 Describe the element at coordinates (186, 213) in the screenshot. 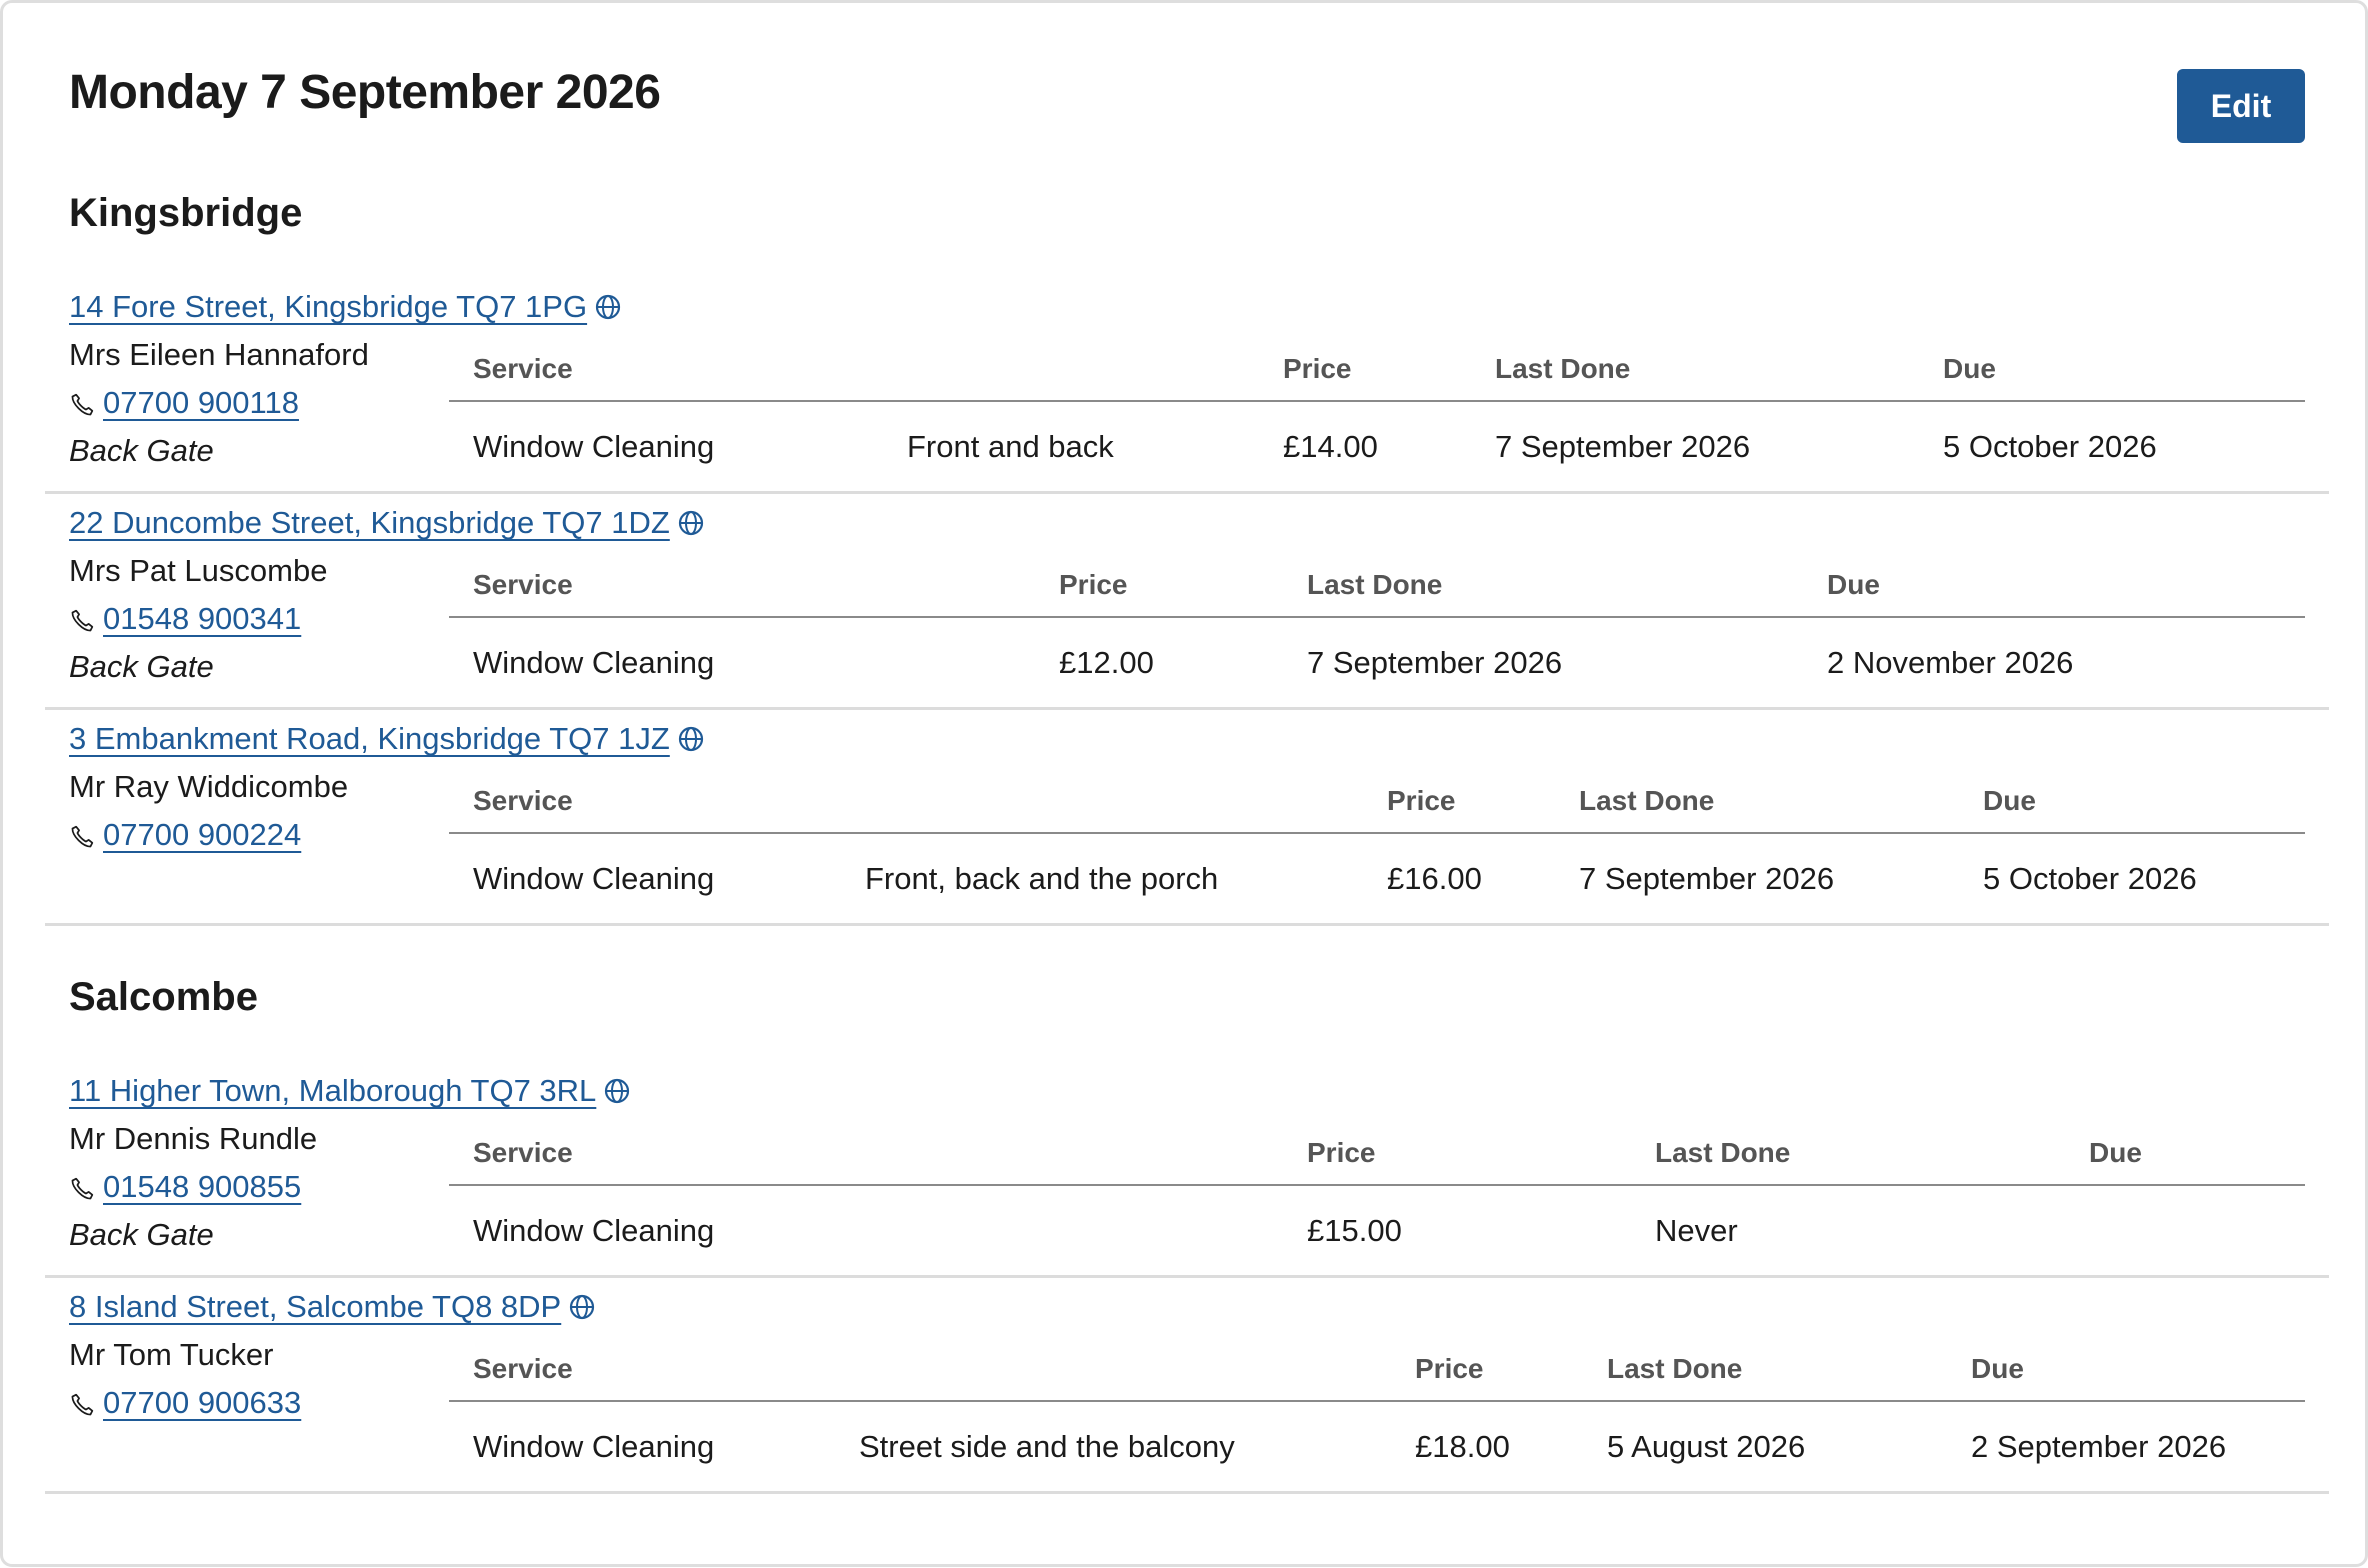

I see `area-heading-kingsbridge: Kingsbridge` at that location.